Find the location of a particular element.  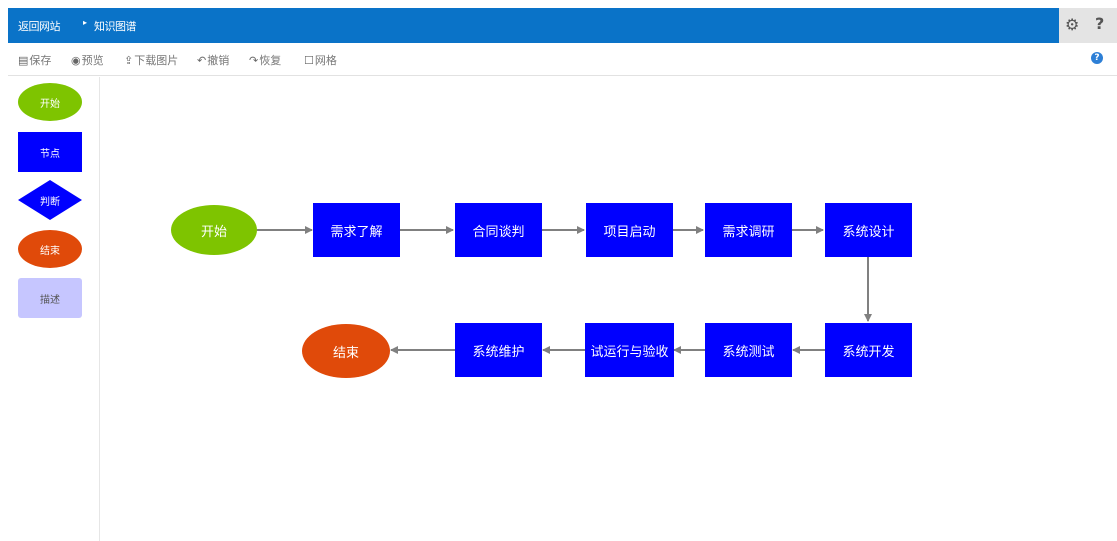

undo-label: 撤销 is located at coordinates (218, 60).